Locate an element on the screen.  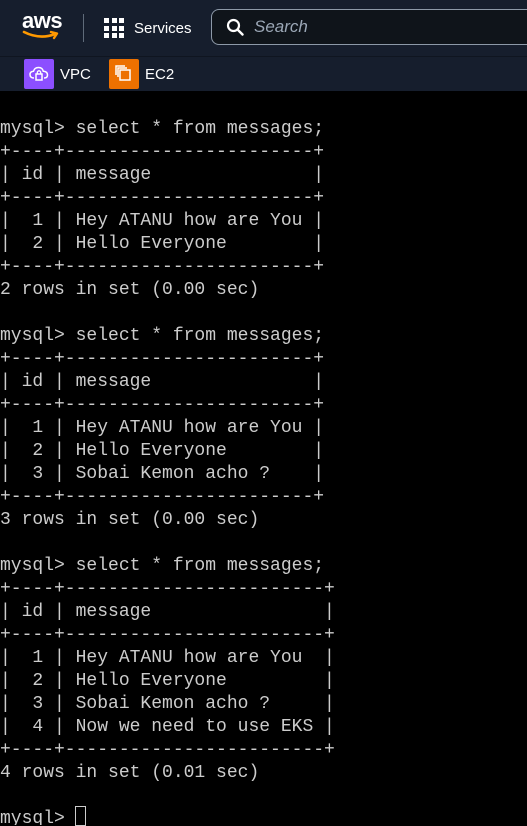
aws-top-navigation: aws Services is located at coordinates (263, 28).